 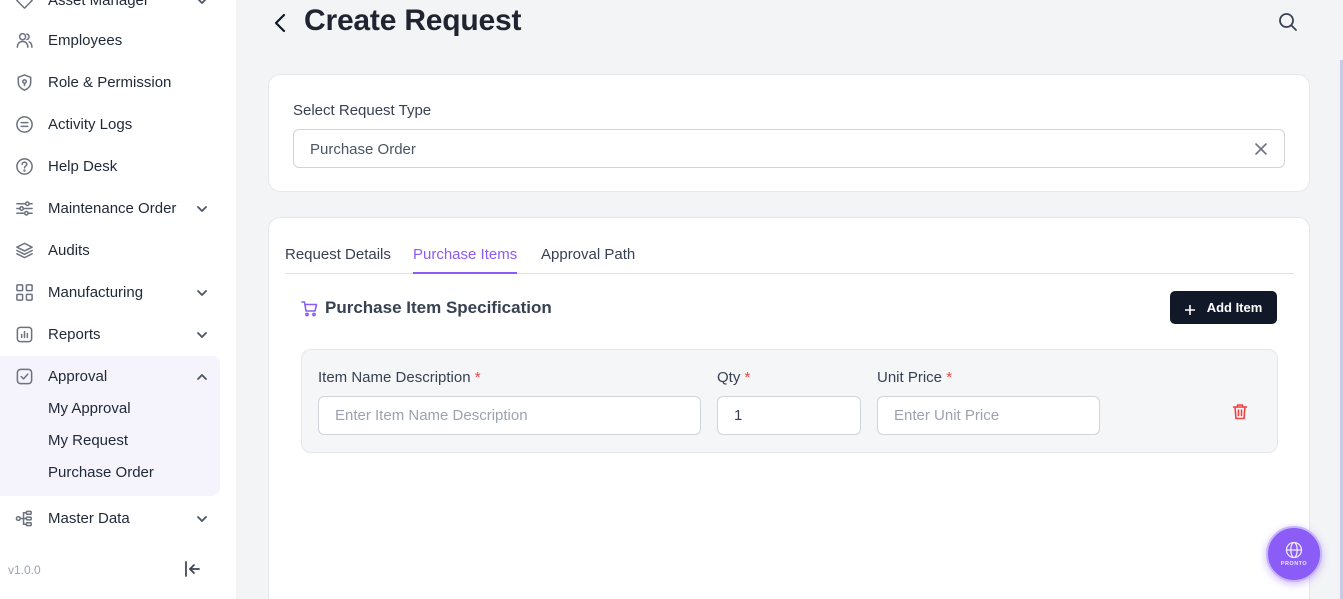 What do you see at coordinates (729, 377) in the screenshot?
I see `qty-label-text: Qty` at bounding box center [729, 377].